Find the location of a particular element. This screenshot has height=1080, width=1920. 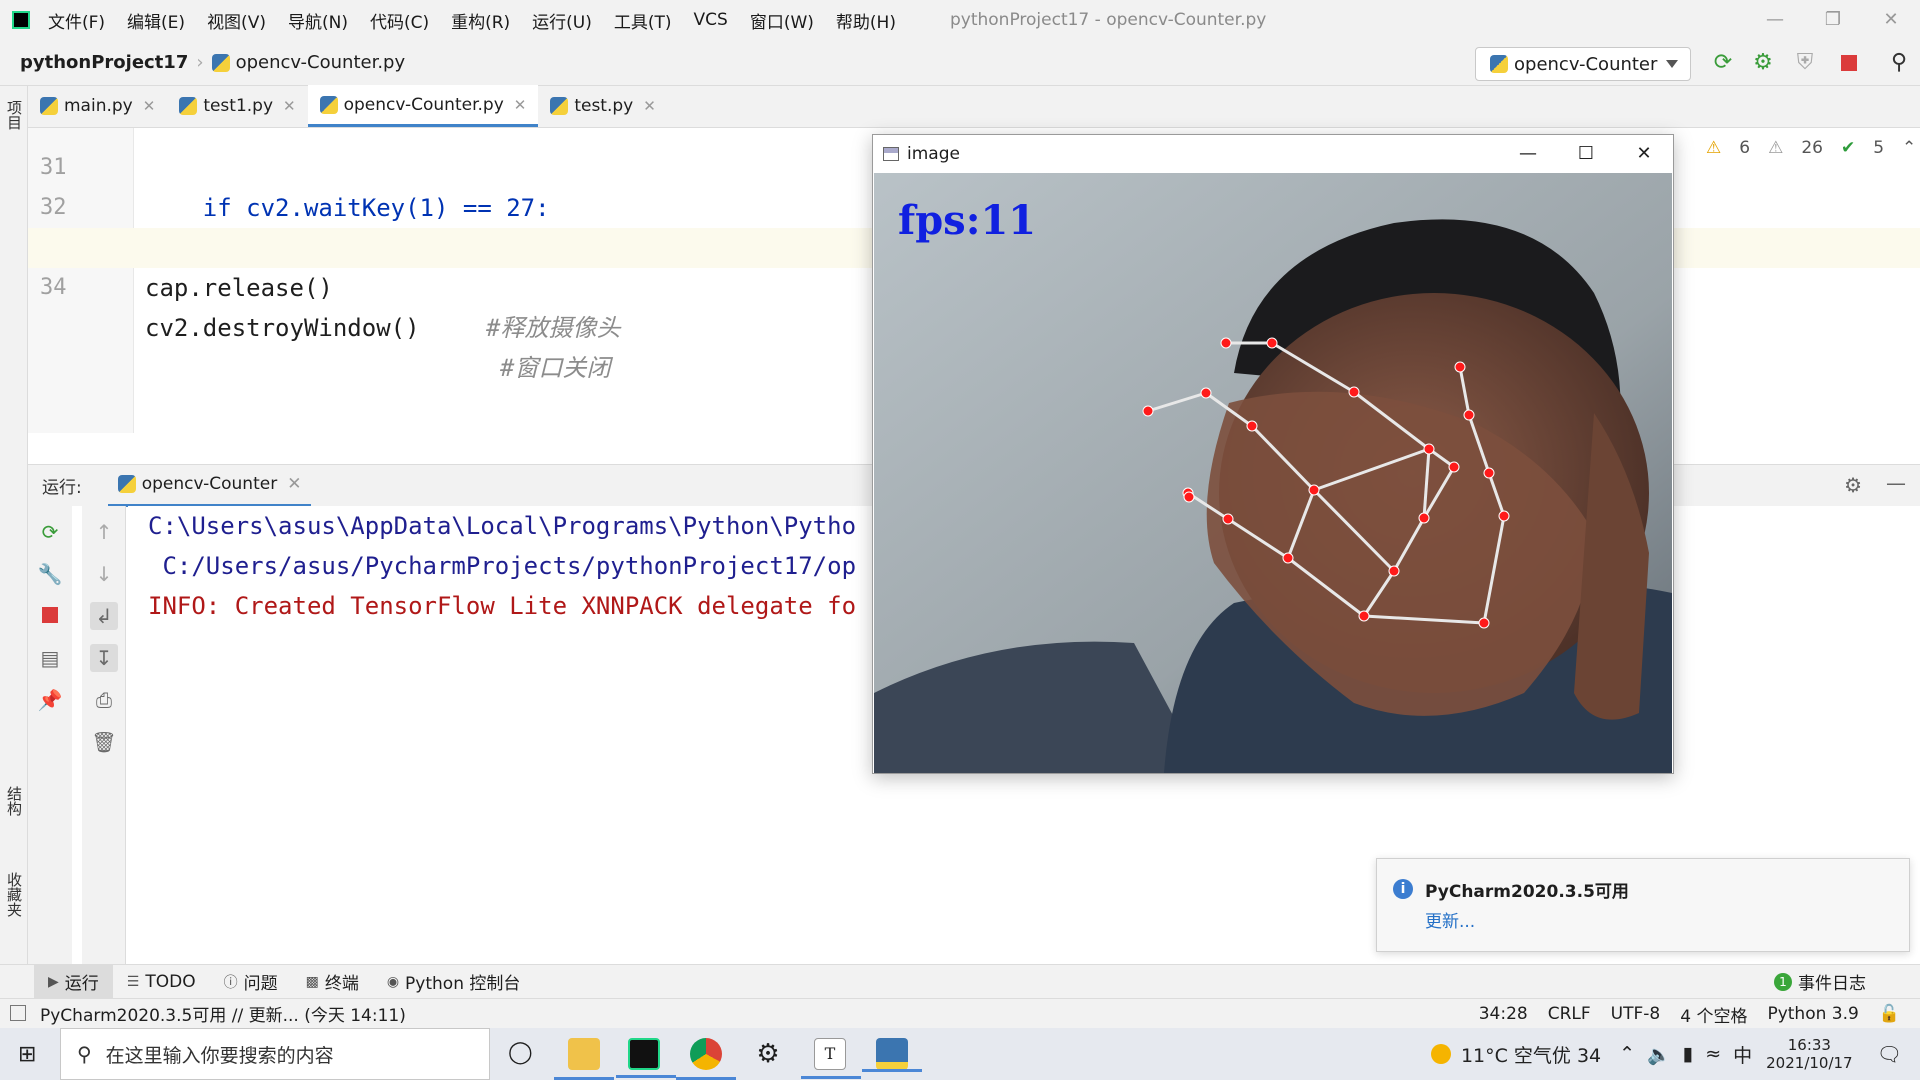

coverage-icon: ⛨ is located at coordinates (1805, 63).